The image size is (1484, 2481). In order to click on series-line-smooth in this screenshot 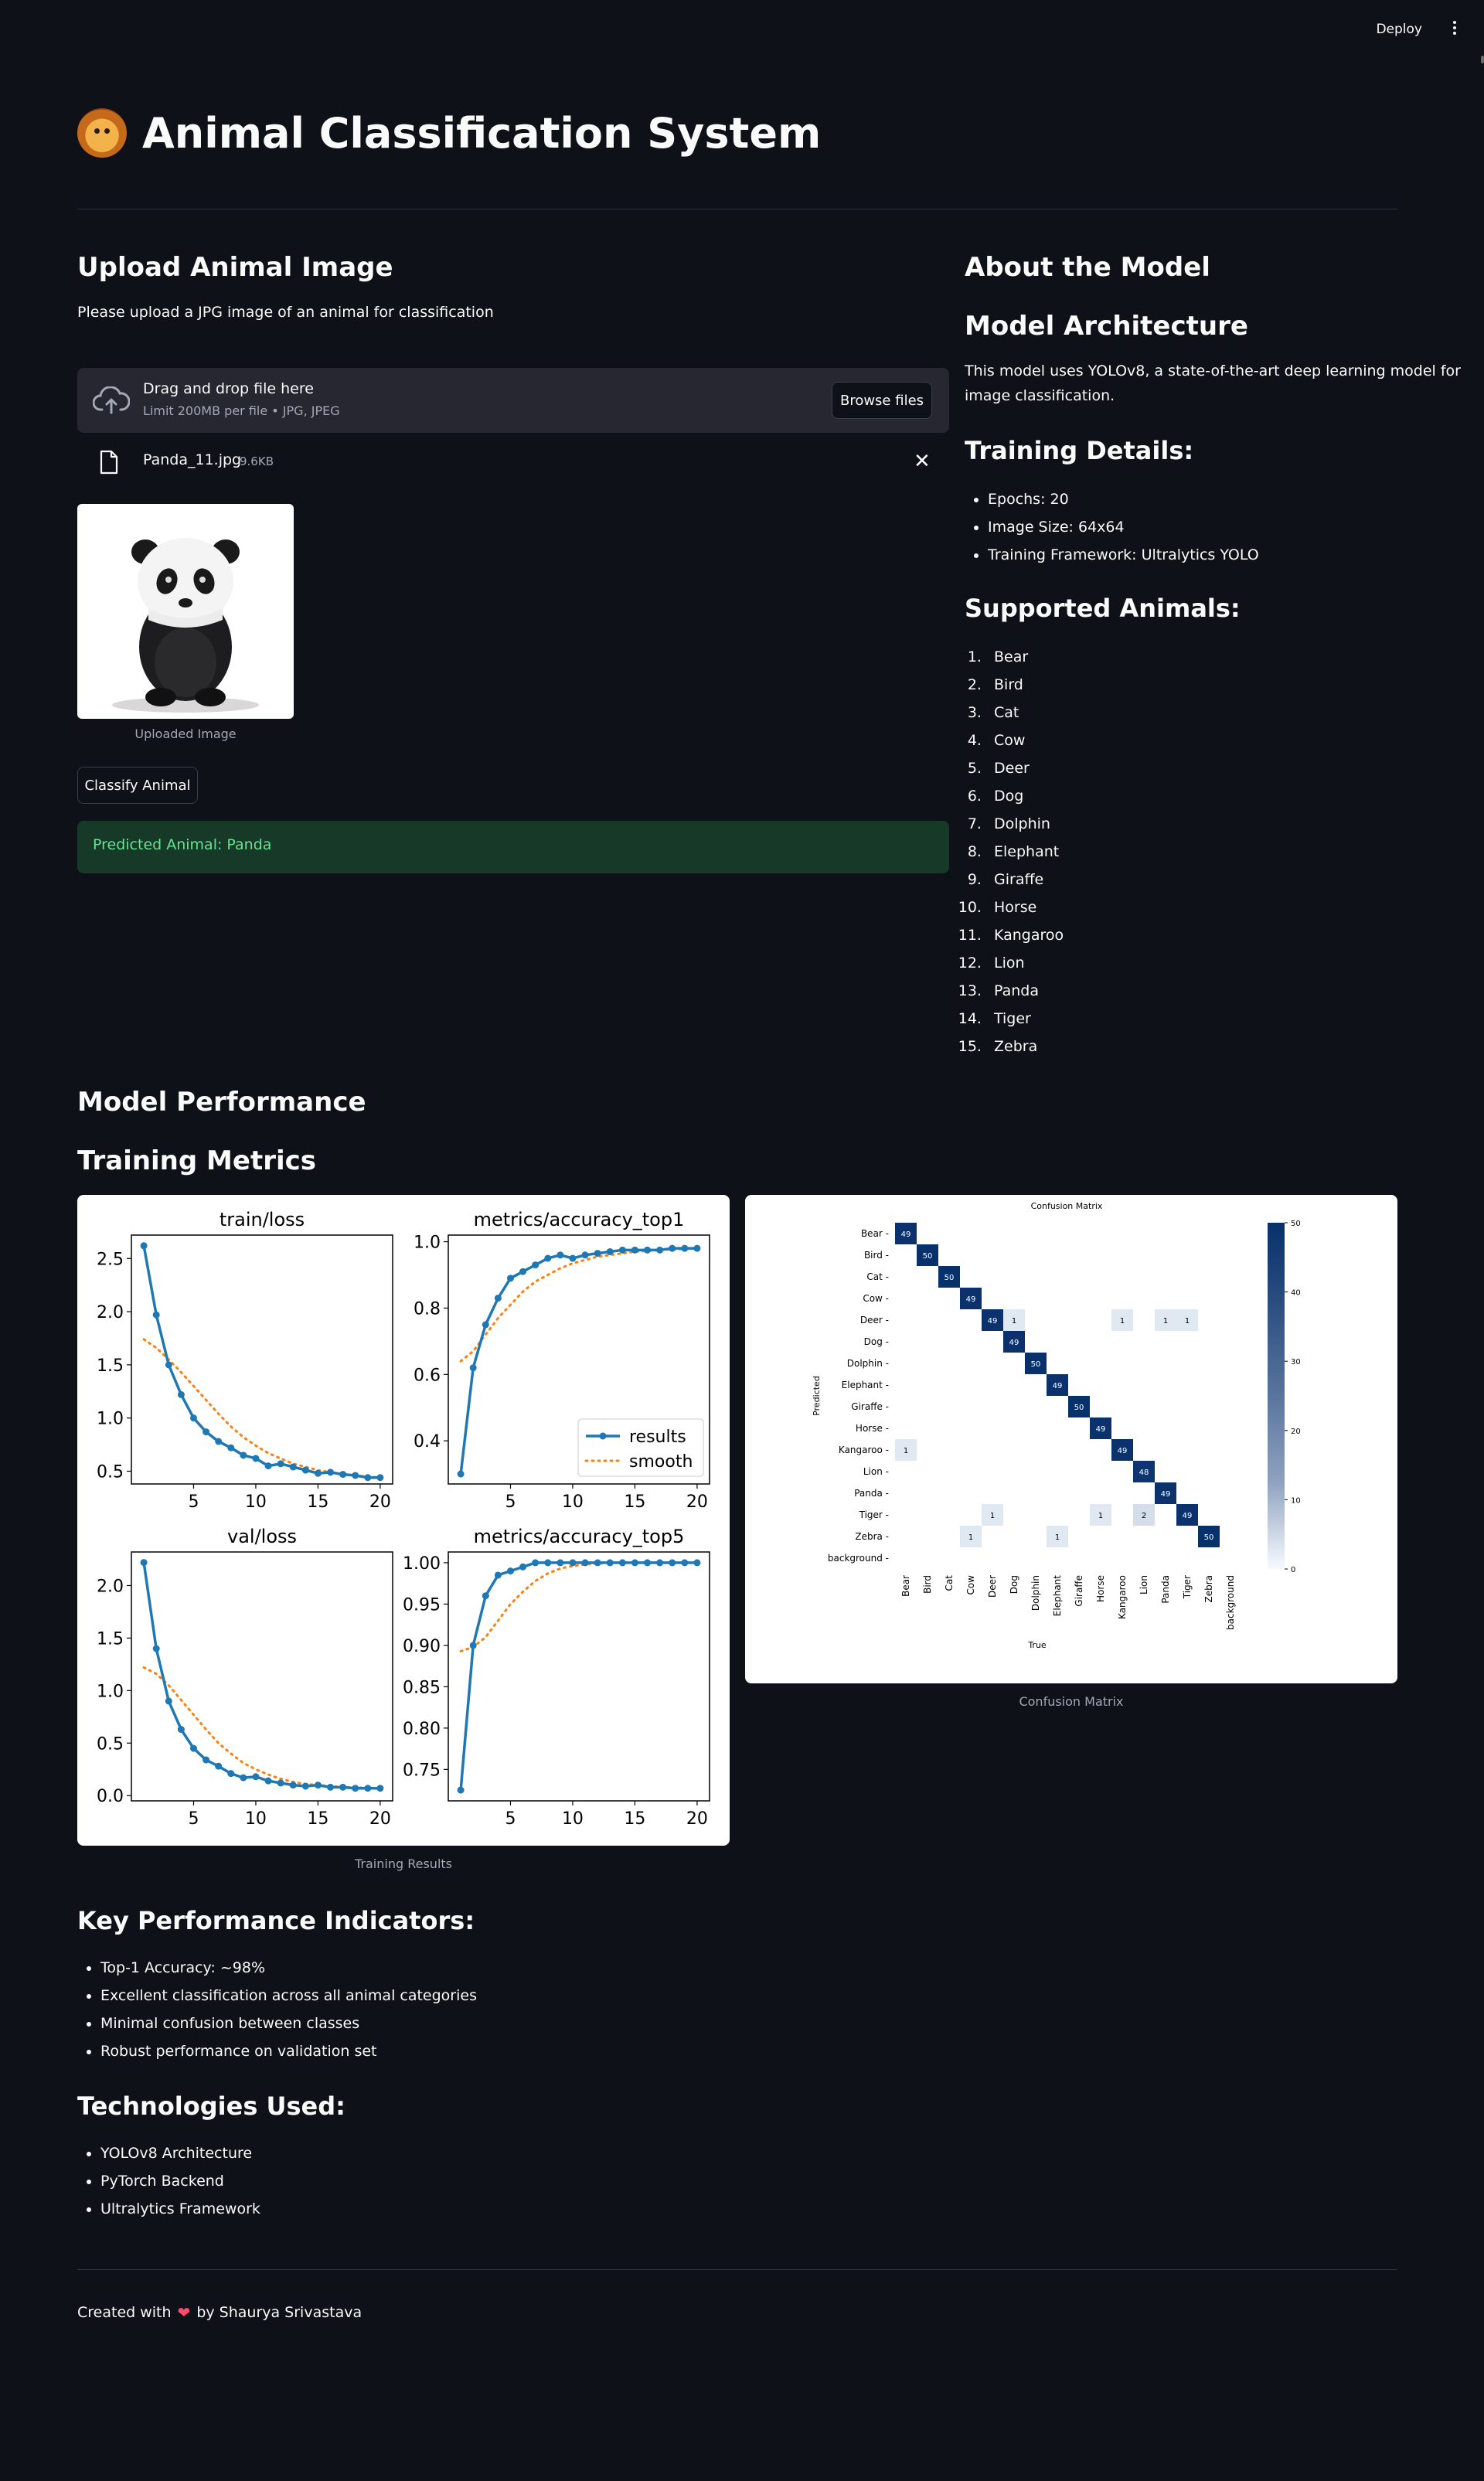, I will do `click(262, 1408)`.